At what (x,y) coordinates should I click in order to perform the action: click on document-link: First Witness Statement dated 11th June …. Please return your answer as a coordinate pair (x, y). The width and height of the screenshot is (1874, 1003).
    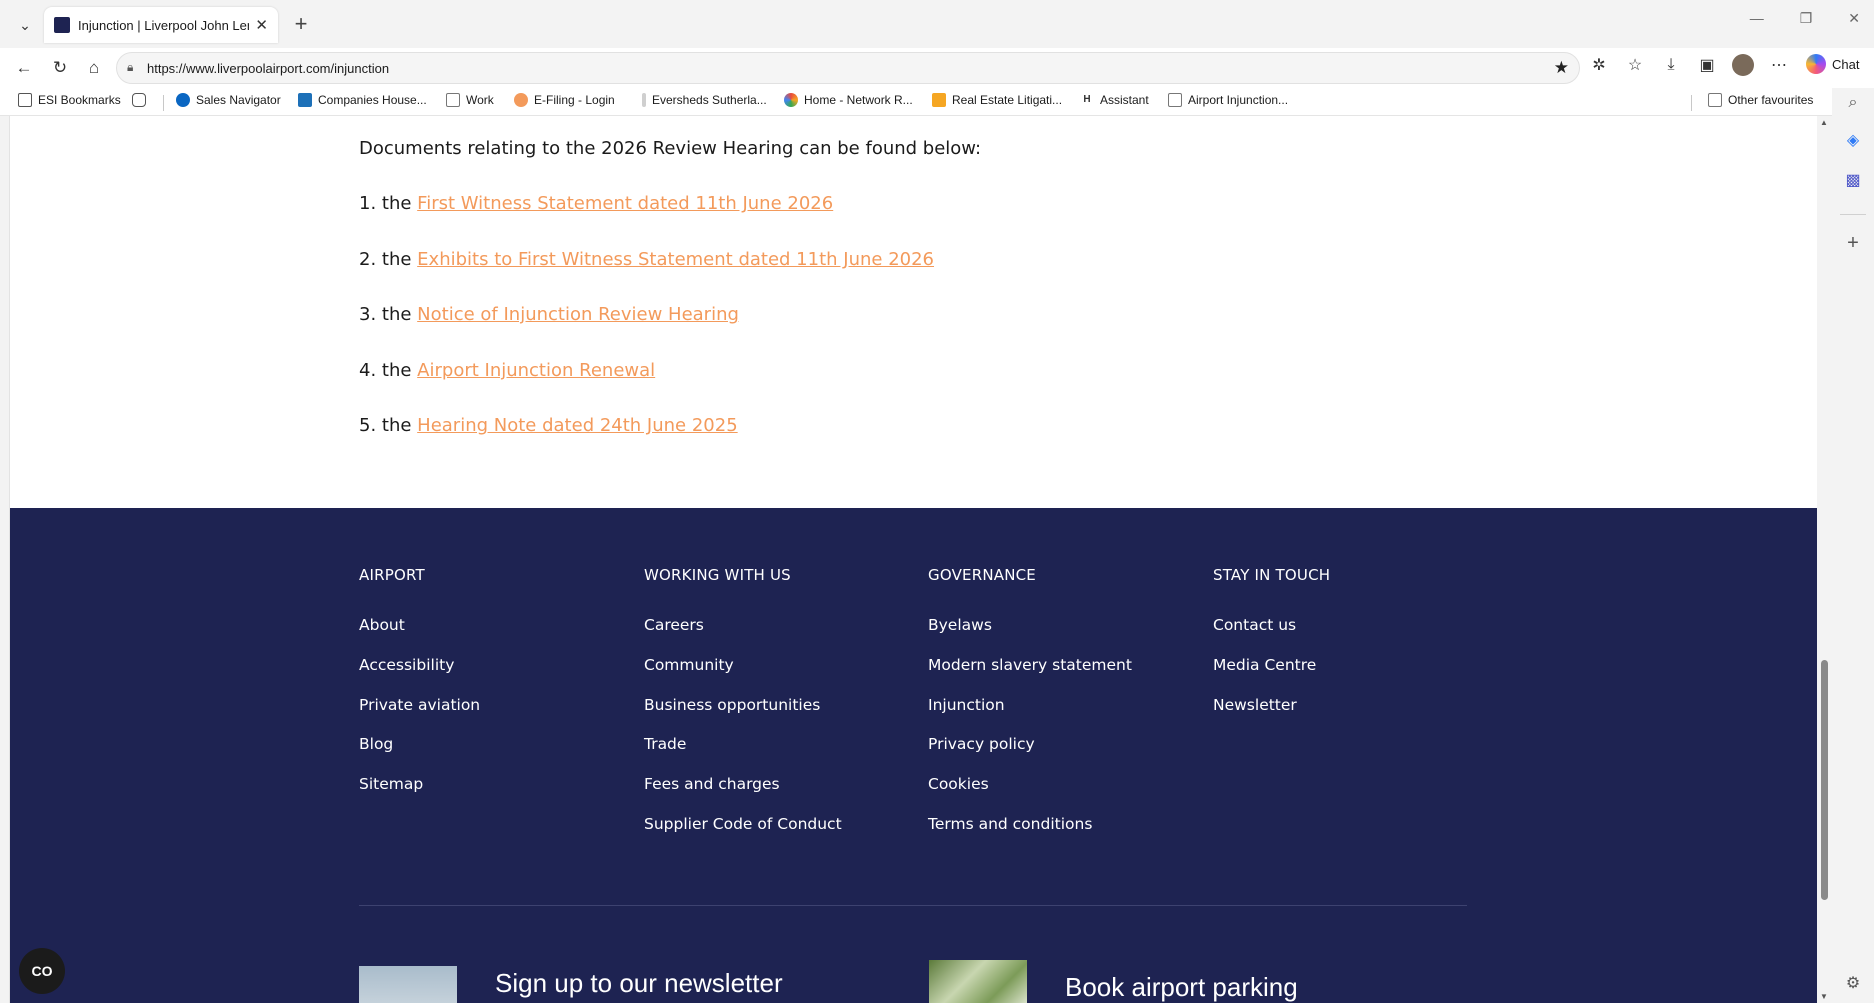
    Looking at the image, I should click on (625, 203).